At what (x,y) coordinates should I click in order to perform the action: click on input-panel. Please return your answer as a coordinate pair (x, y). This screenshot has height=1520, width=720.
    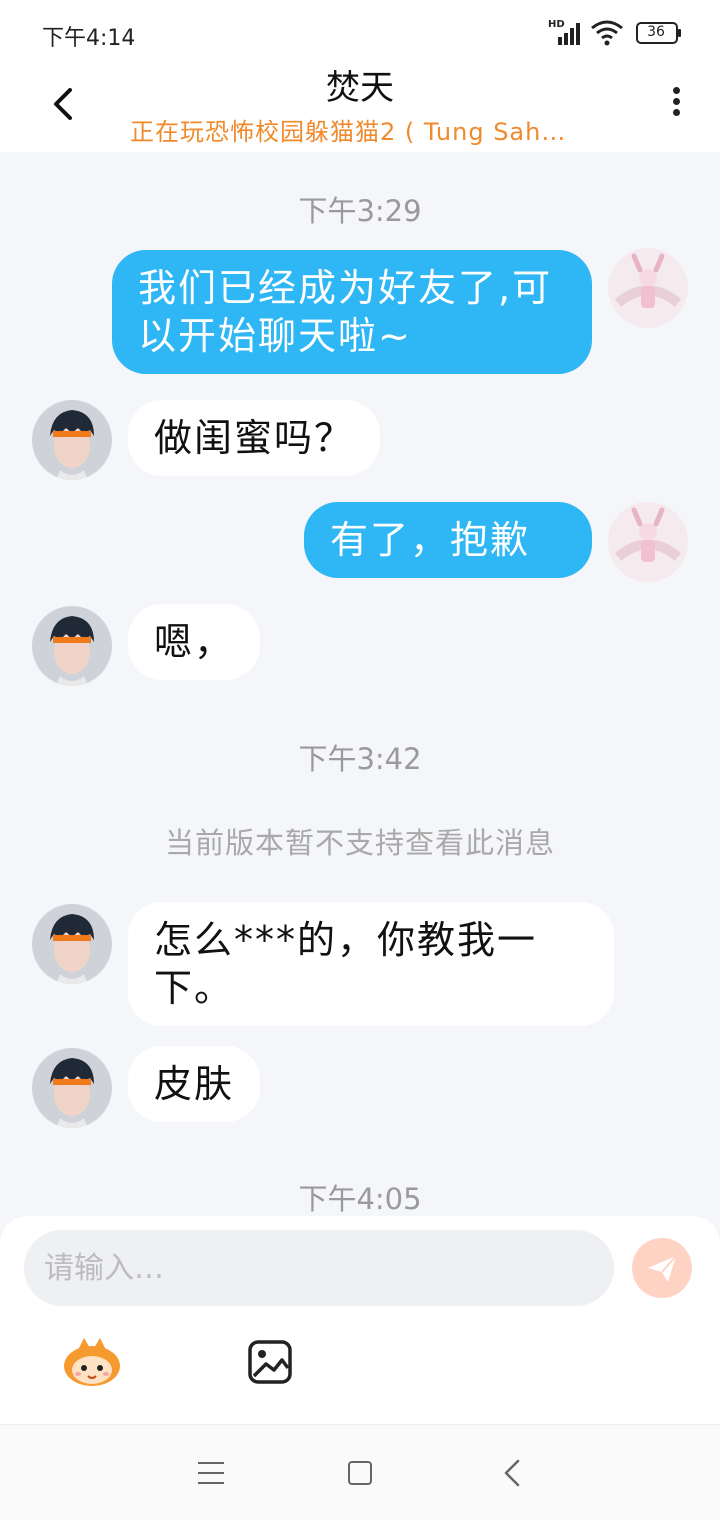
    Looking at the image, I should click on (360, 1320).